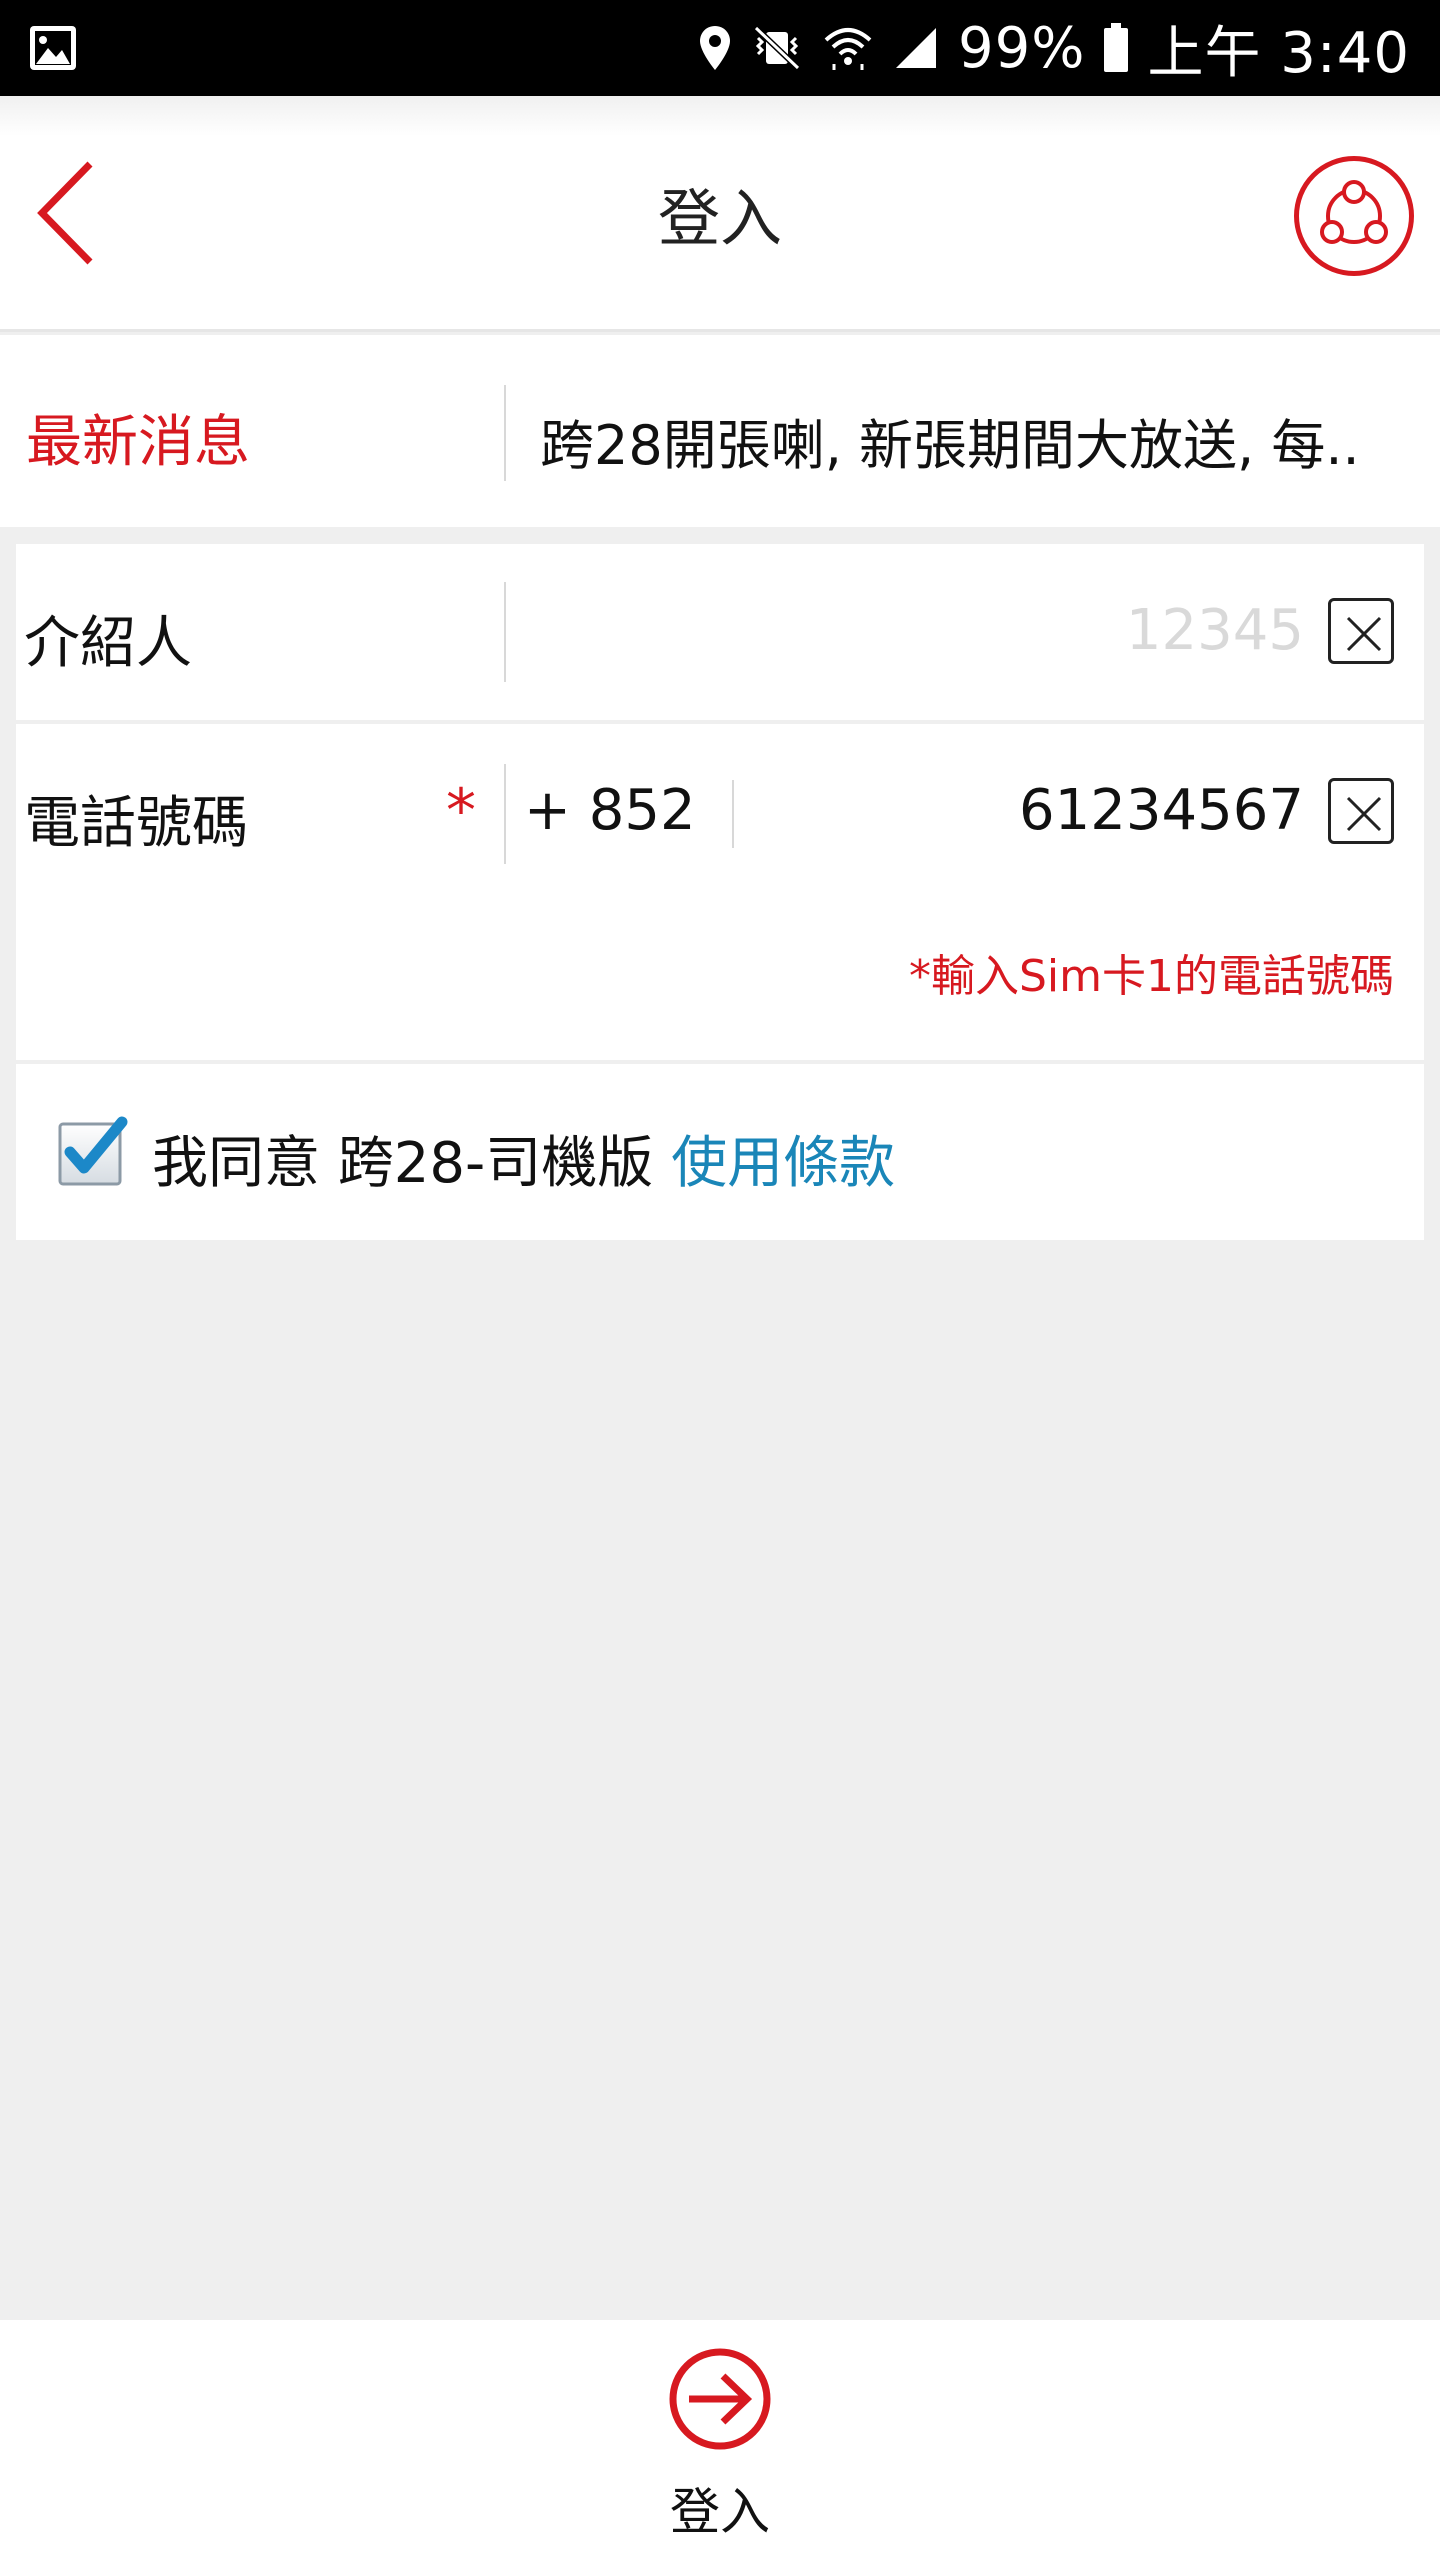 This screenshot has width=1440, height=2560. I want to click on agreement-label: 我同意 跨28-司機版, so click(412, 1163).